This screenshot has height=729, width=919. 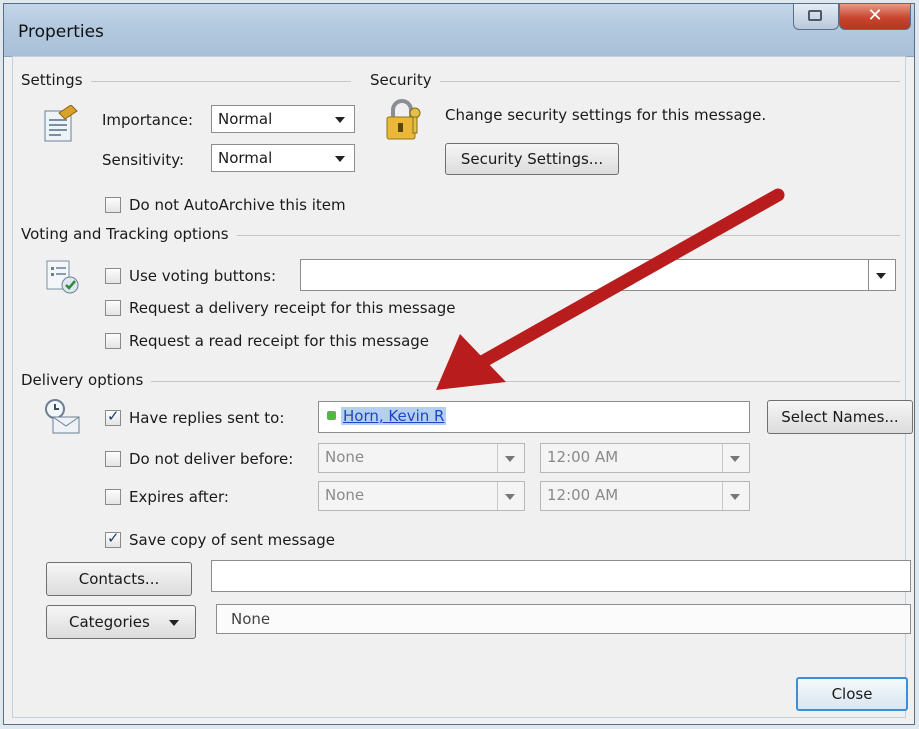 I want to click on arrow-shaft, so click(x=630, y=278).